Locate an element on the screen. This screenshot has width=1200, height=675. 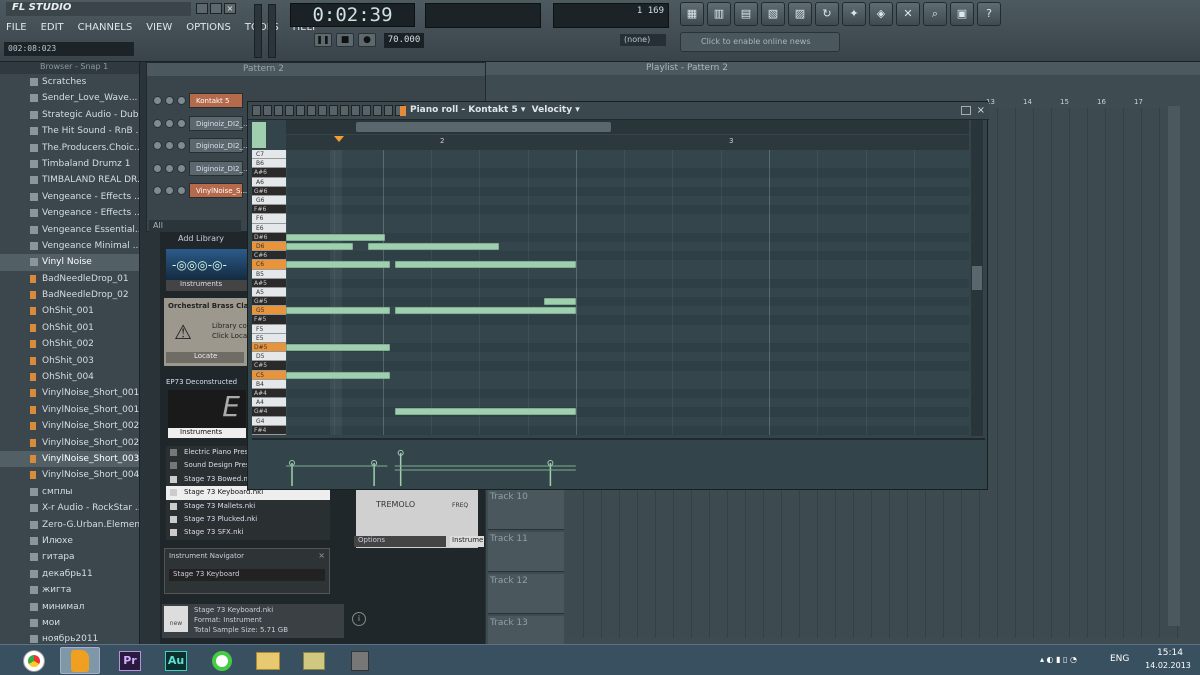
chrome-icon is located at coordinates (34, 660).